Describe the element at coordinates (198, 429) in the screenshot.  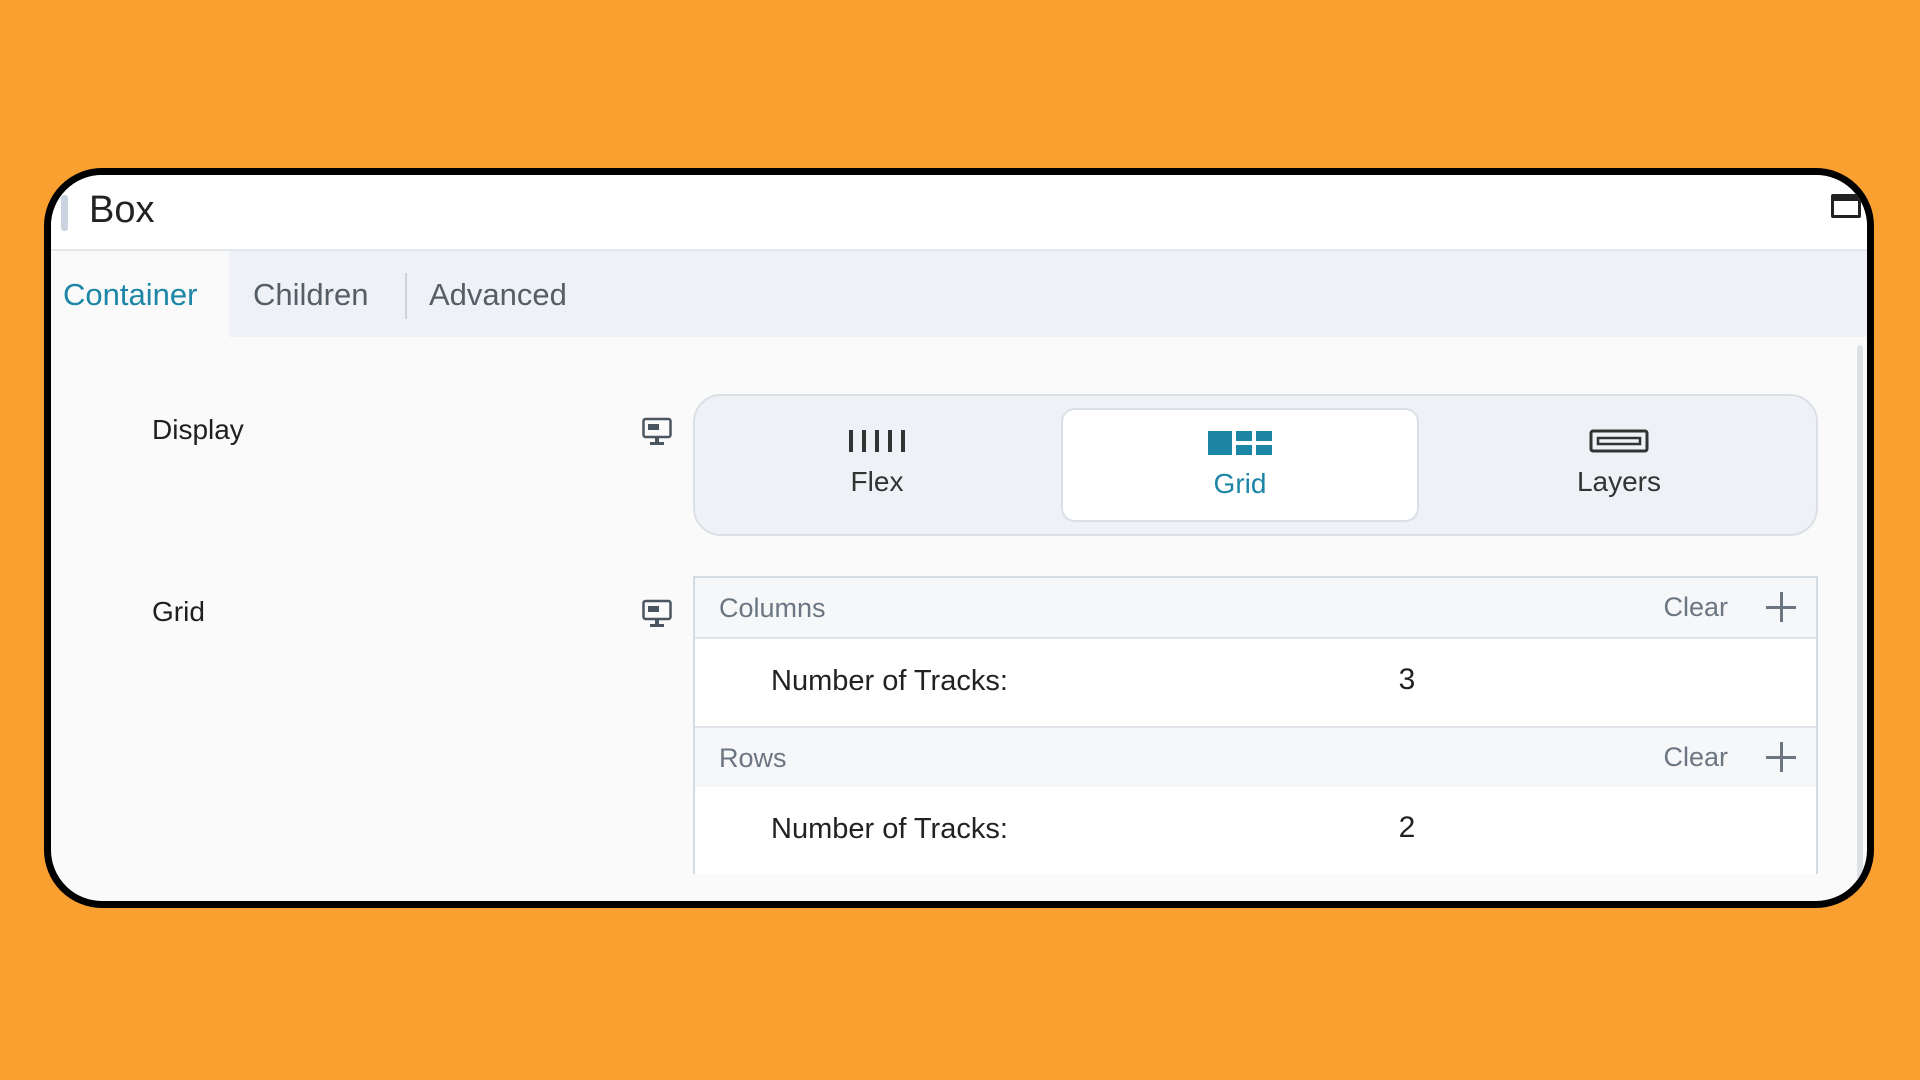
I see `display-label: Display` at that location.